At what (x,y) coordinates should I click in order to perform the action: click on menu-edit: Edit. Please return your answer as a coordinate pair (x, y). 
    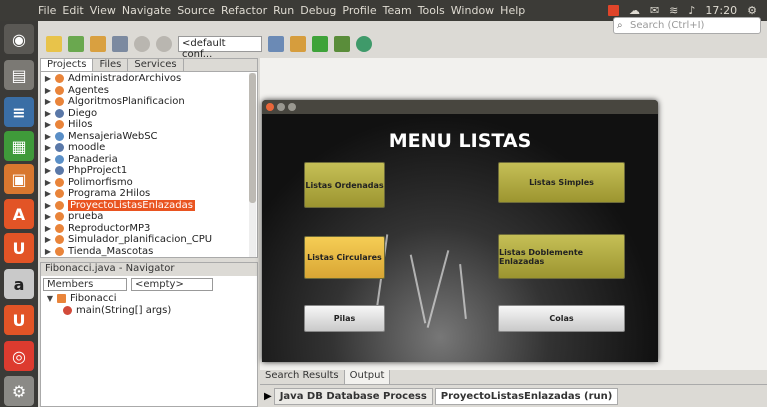
    Looking at the image, I should click on (72, 10).